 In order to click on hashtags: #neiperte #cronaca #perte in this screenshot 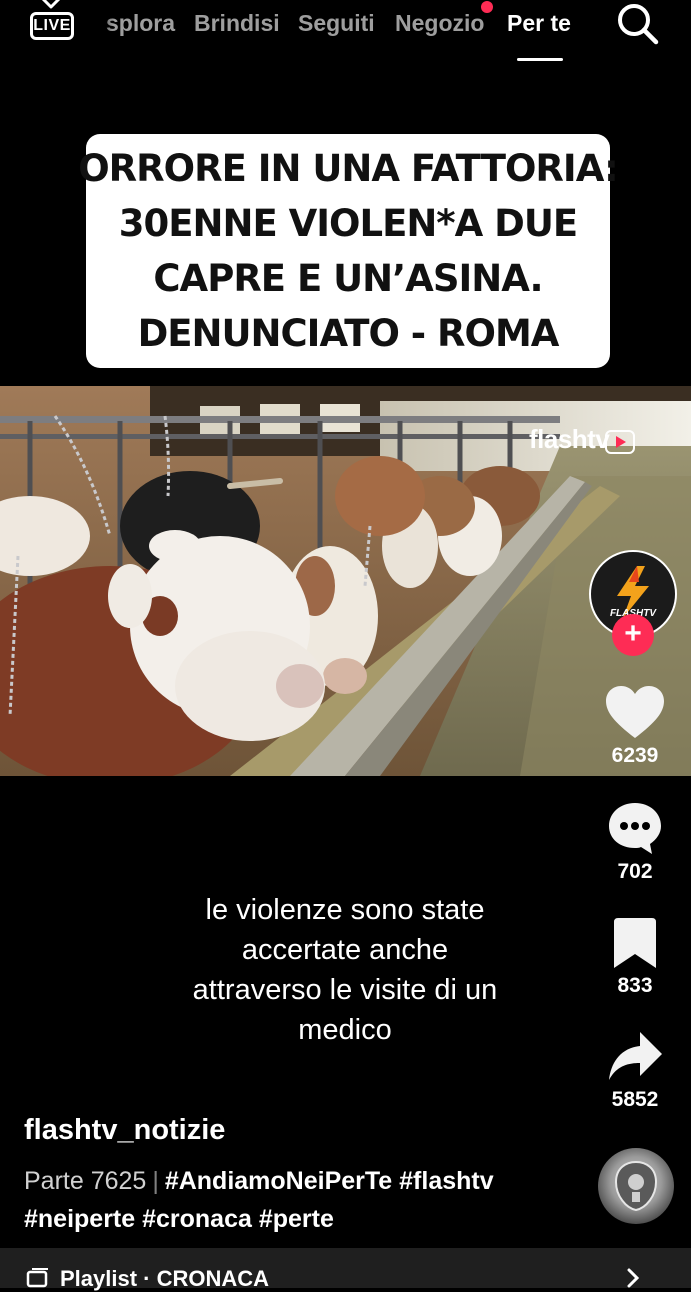, I will do `click(294, 1219)`.